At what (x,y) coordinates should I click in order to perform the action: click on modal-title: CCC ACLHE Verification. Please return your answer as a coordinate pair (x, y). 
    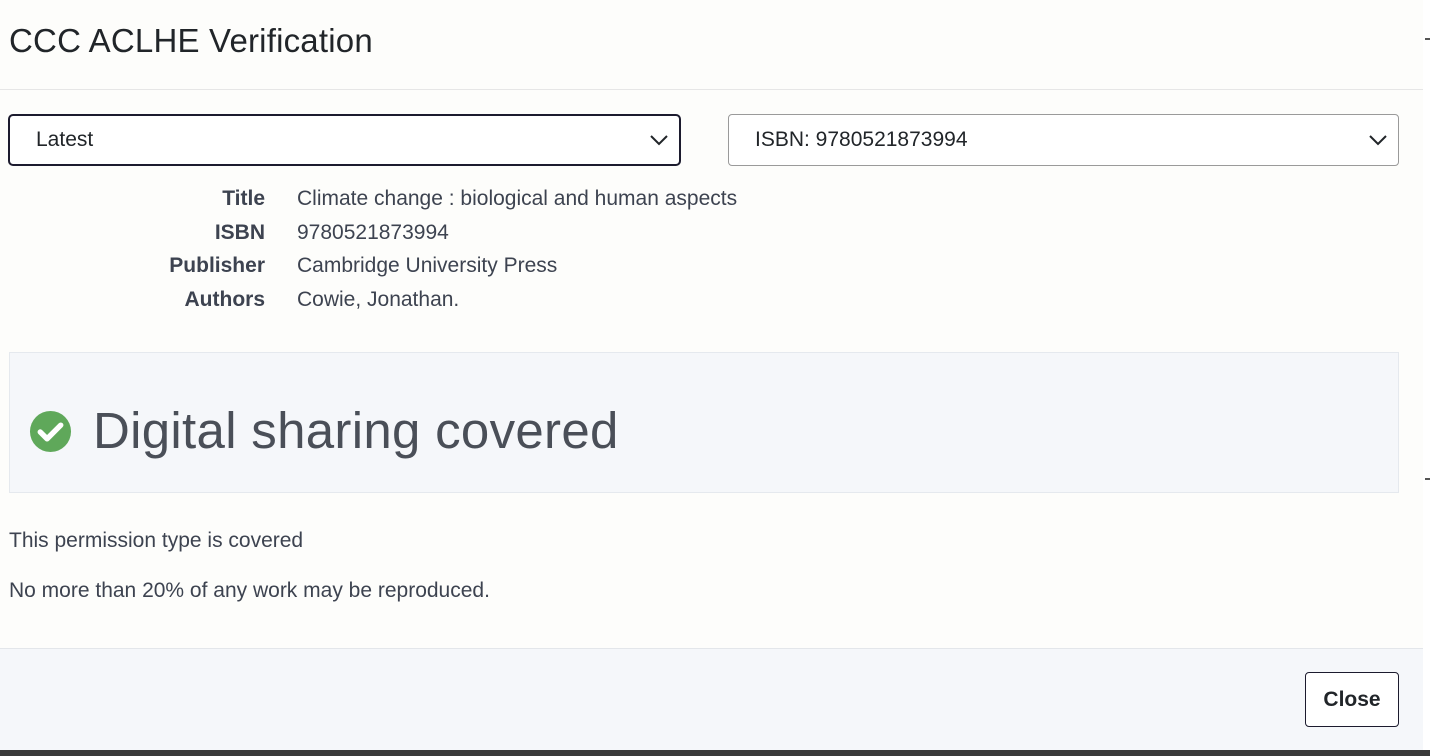
    Looking at the image, I should click on (191, 40).